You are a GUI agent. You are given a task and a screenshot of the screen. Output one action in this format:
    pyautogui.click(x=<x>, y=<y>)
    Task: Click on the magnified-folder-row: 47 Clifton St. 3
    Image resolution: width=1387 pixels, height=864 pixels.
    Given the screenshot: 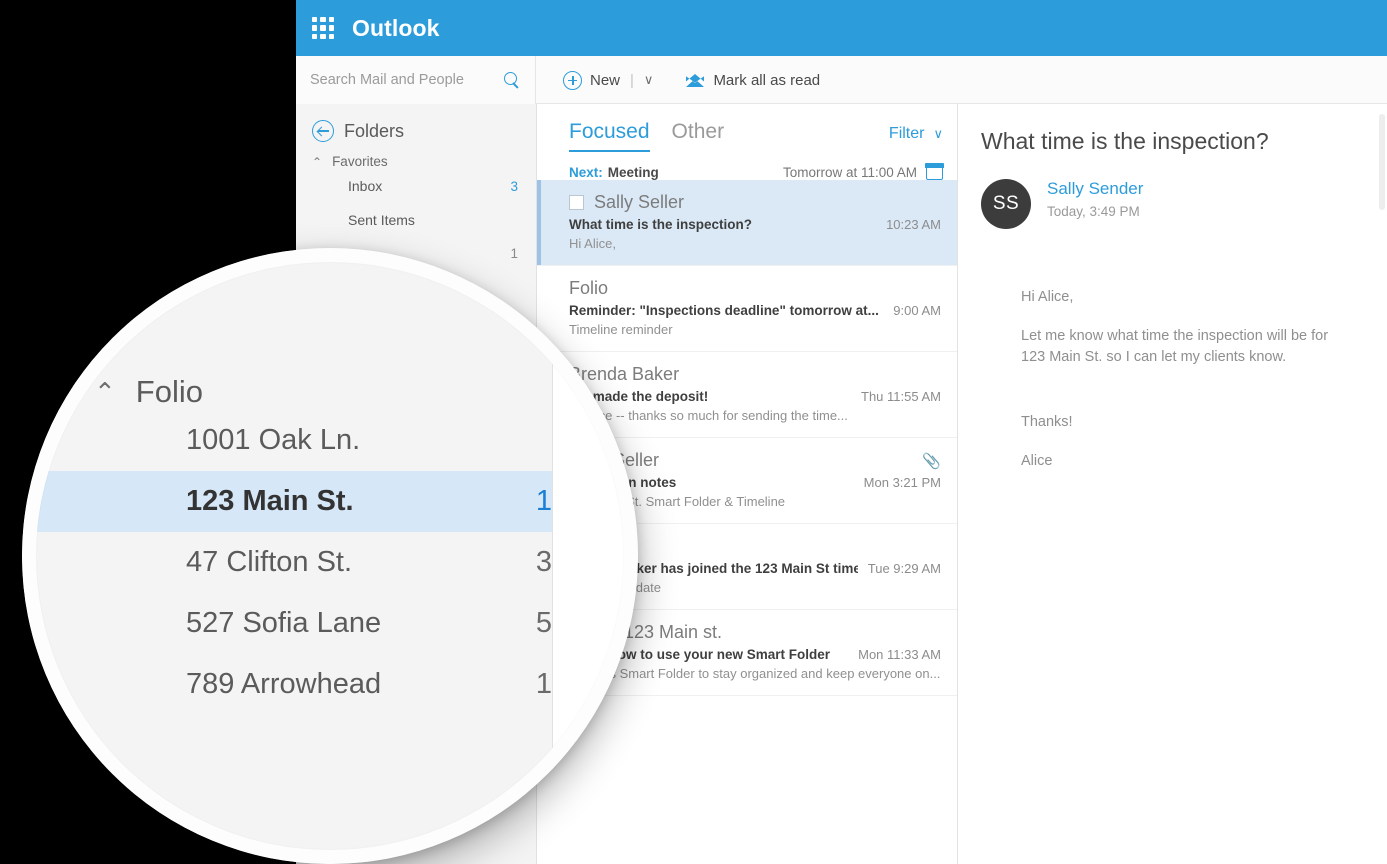 What is the action you would take?
    pyautogui.click(x=330, y=562)
    